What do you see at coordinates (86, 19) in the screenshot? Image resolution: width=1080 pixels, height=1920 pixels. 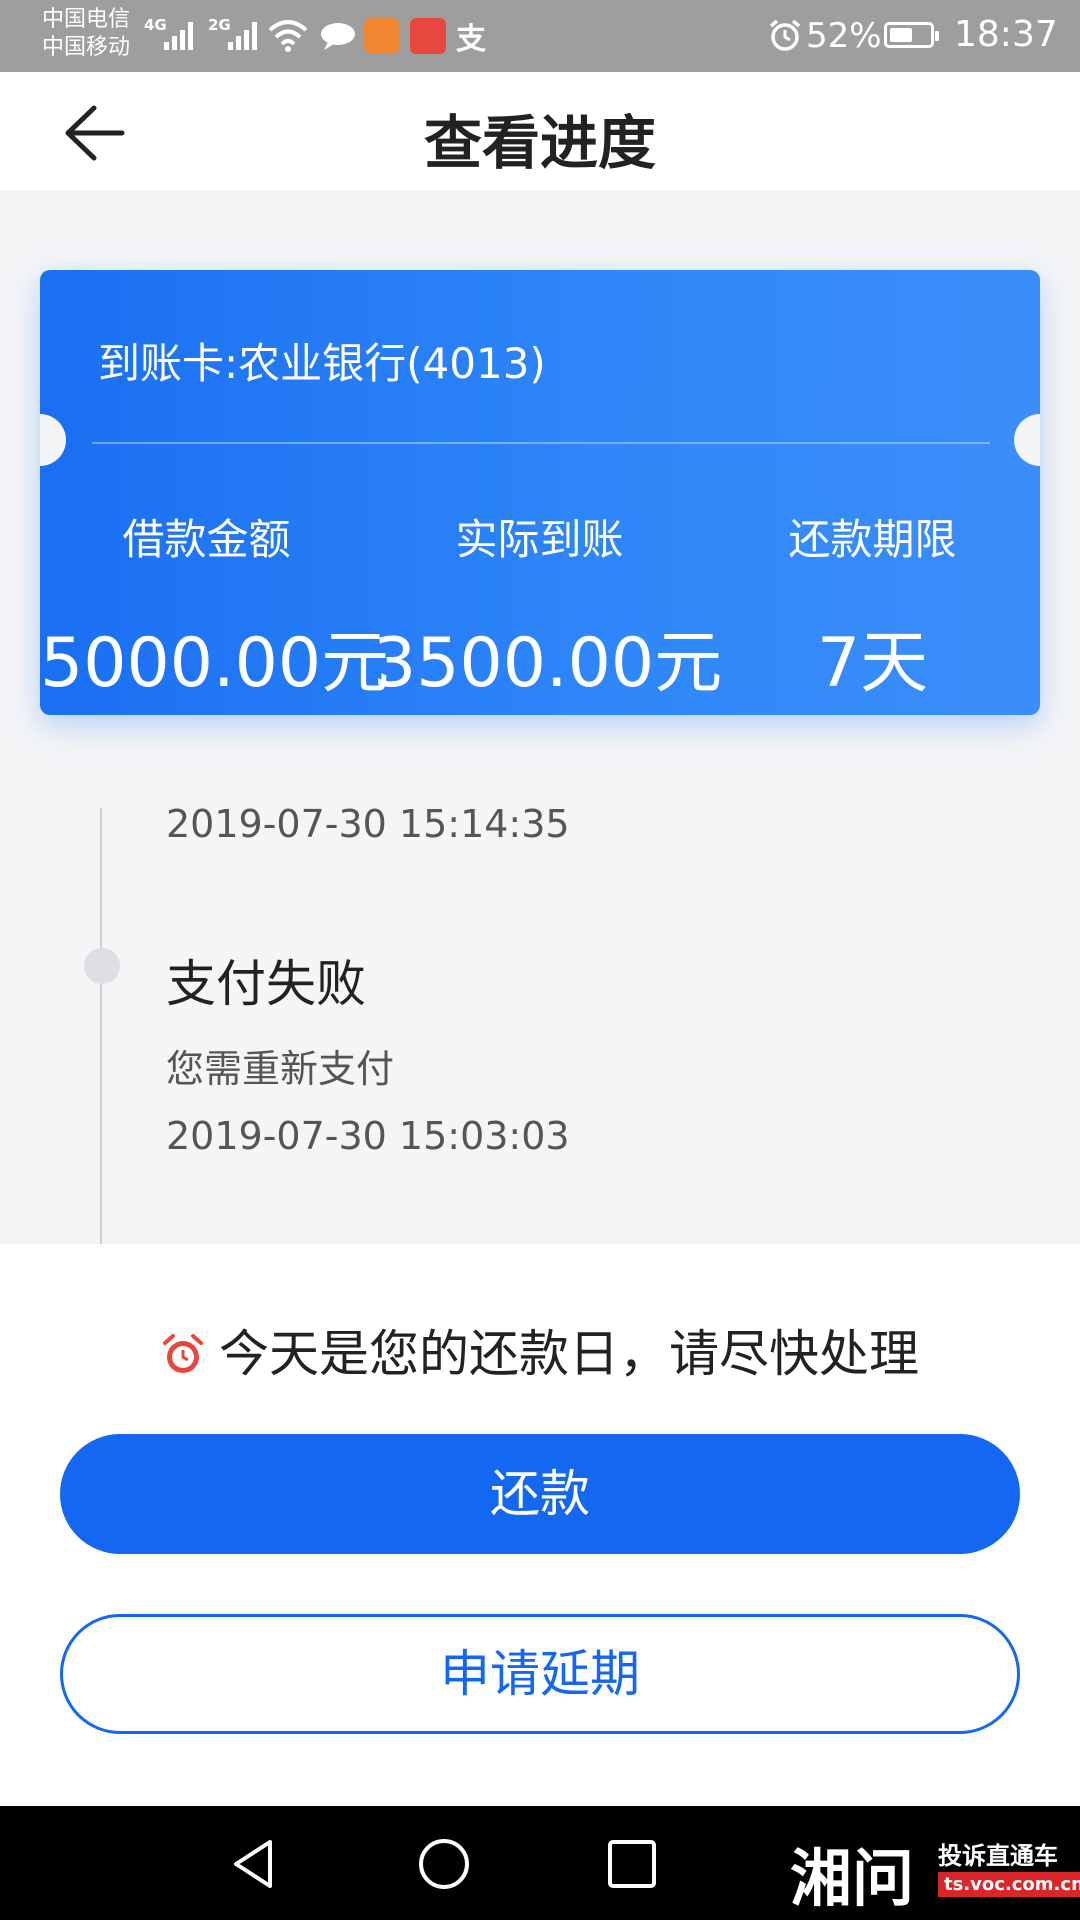 I see `carrier-1: 中国电信` at bounding box center [86, 19].